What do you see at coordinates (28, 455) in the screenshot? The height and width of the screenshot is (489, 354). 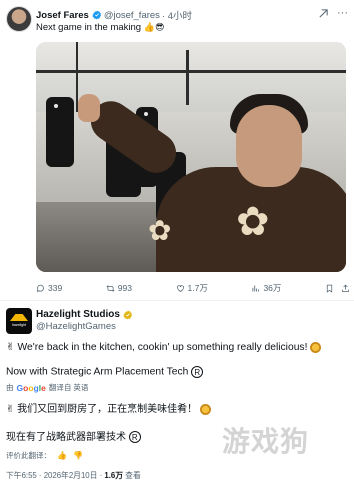 I see `rate-translation-label: 评价此翻译：` at bounding box center [28, 455].